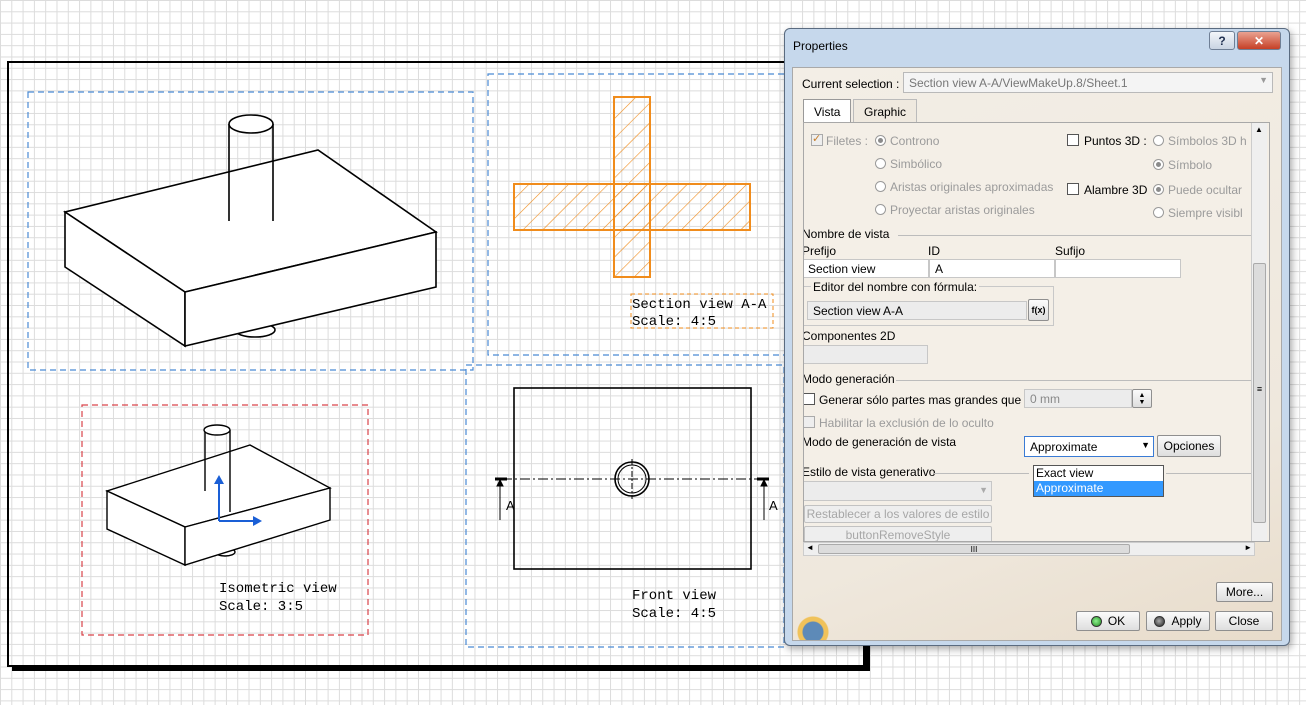 This screenshot has width=1306, height=705. Describe the element at coordinates (813, 622) in the screenshot. I see `app-logo-decoration` at that location.